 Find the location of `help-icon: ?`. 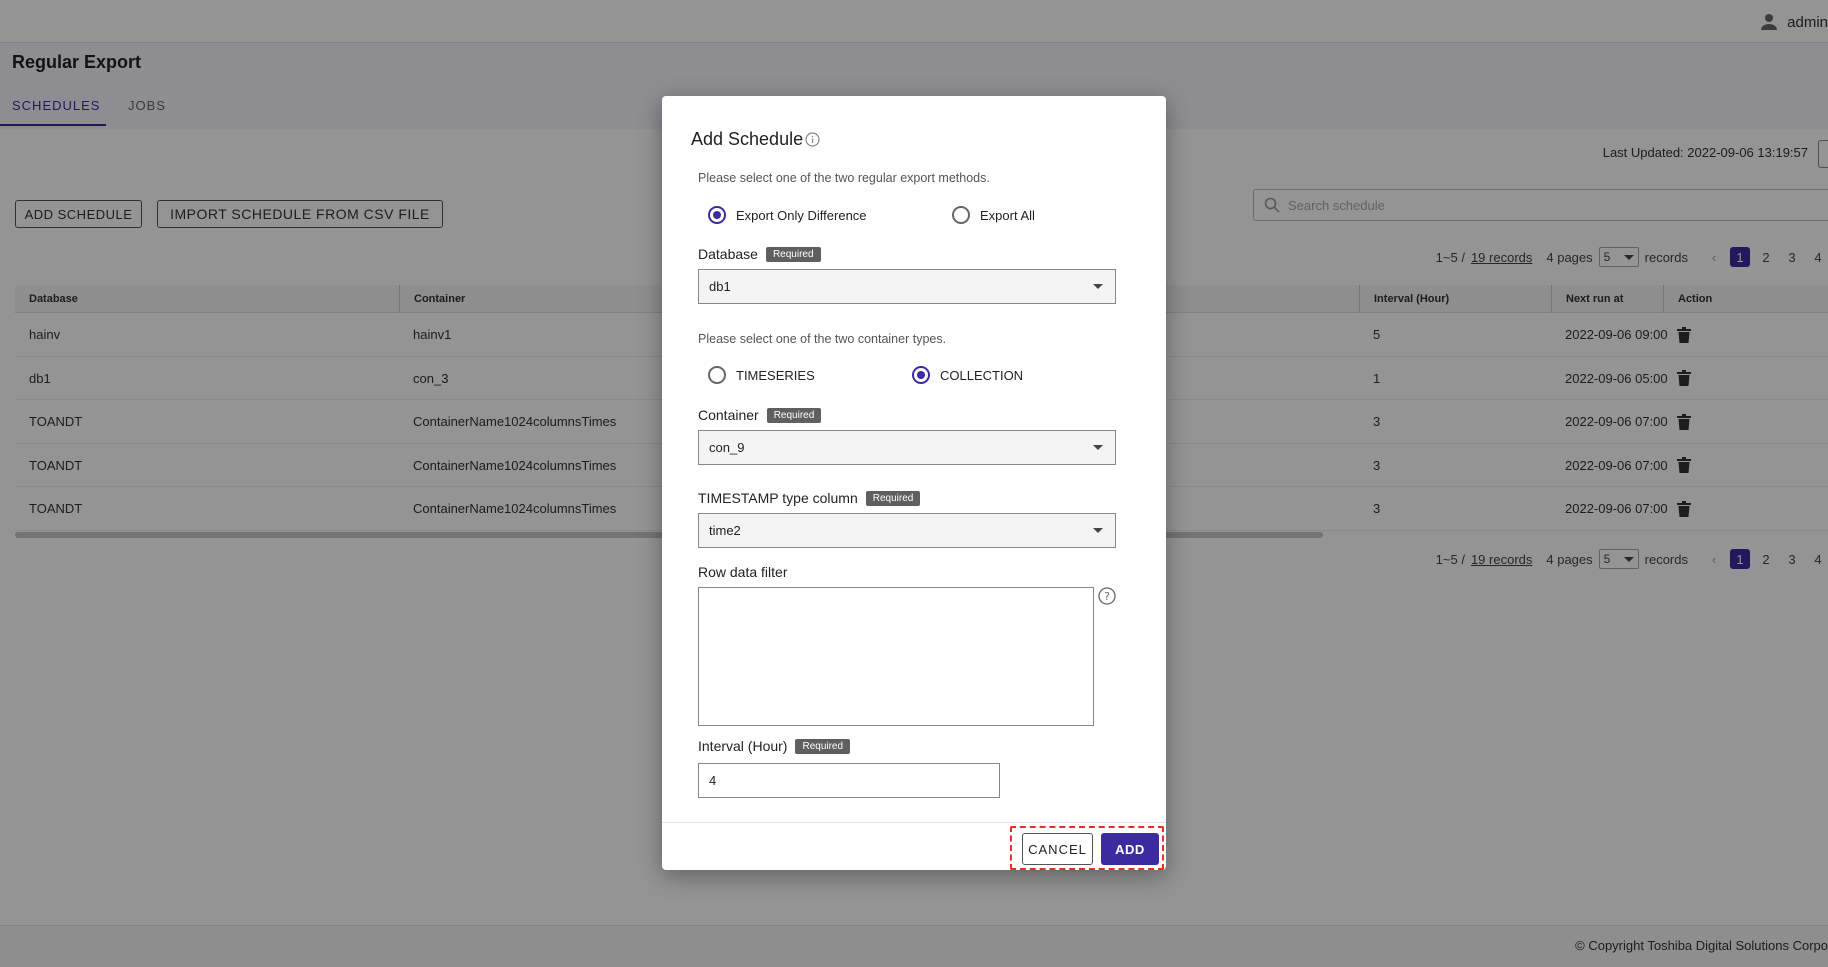

help-icon: ? is located at coordinates (1107, 596).